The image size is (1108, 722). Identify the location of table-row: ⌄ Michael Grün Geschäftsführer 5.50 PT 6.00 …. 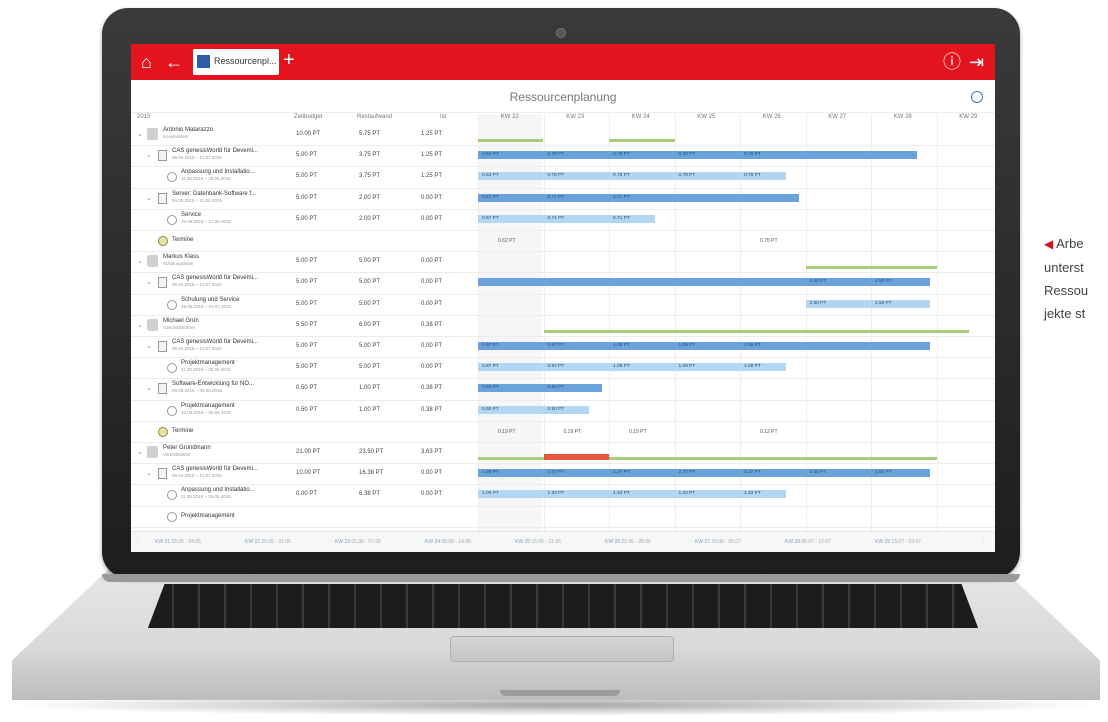
(563, 326).